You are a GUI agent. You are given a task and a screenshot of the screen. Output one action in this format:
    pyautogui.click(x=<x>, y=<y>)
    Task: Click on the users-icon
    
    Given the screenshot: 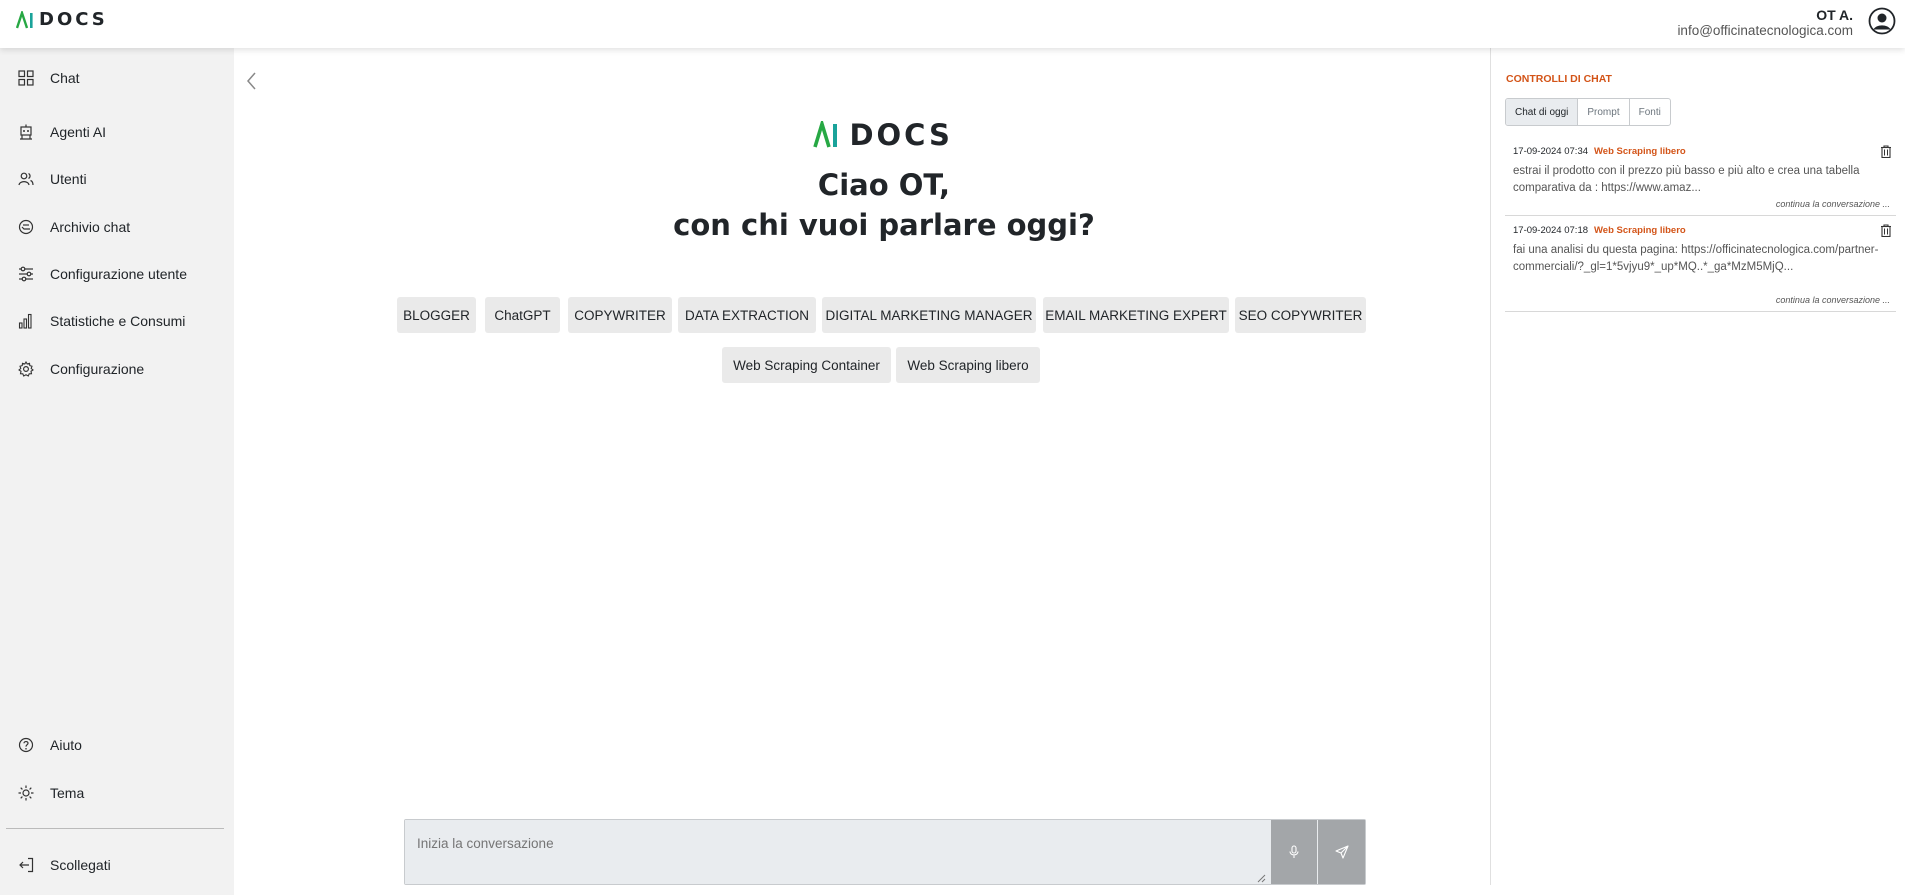 What is the action you would take?
    pyautogui.click(x=26, y=179)
    